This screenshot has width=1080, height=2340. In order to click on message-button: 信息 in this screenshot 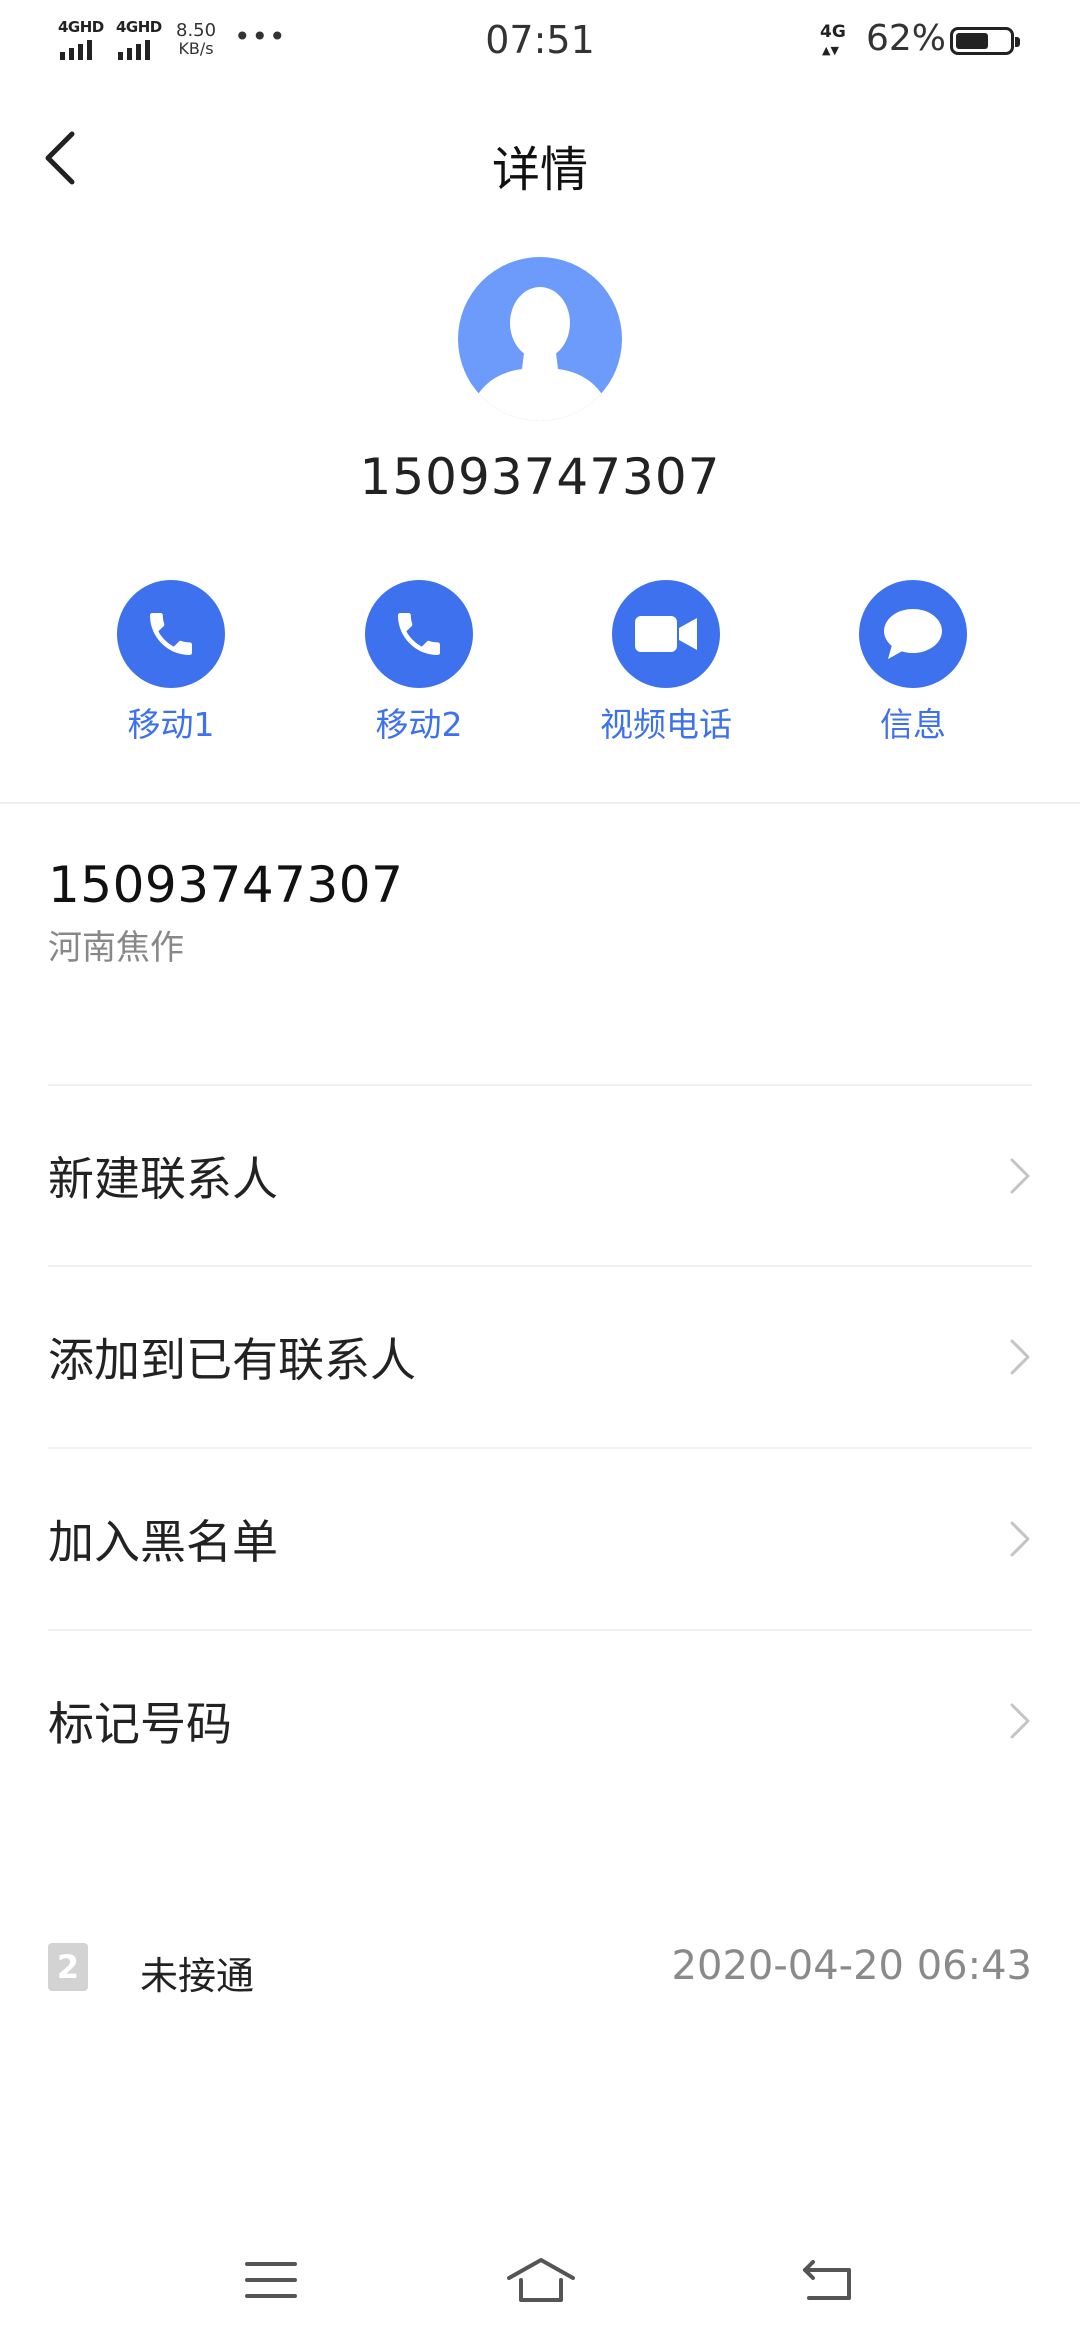, I will do `click(913, 663)`.